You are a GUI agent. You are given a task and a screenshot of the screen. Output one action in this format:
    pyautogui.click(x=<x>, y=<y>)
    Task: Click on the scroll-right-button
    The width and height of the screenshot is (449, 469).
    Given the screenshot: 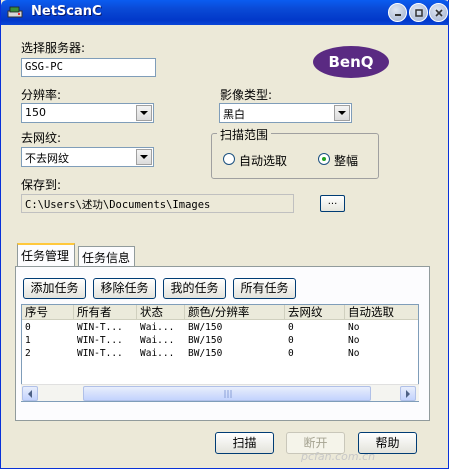 What is the action you would take?
    pyautogui.click(x=408, y=393)
    